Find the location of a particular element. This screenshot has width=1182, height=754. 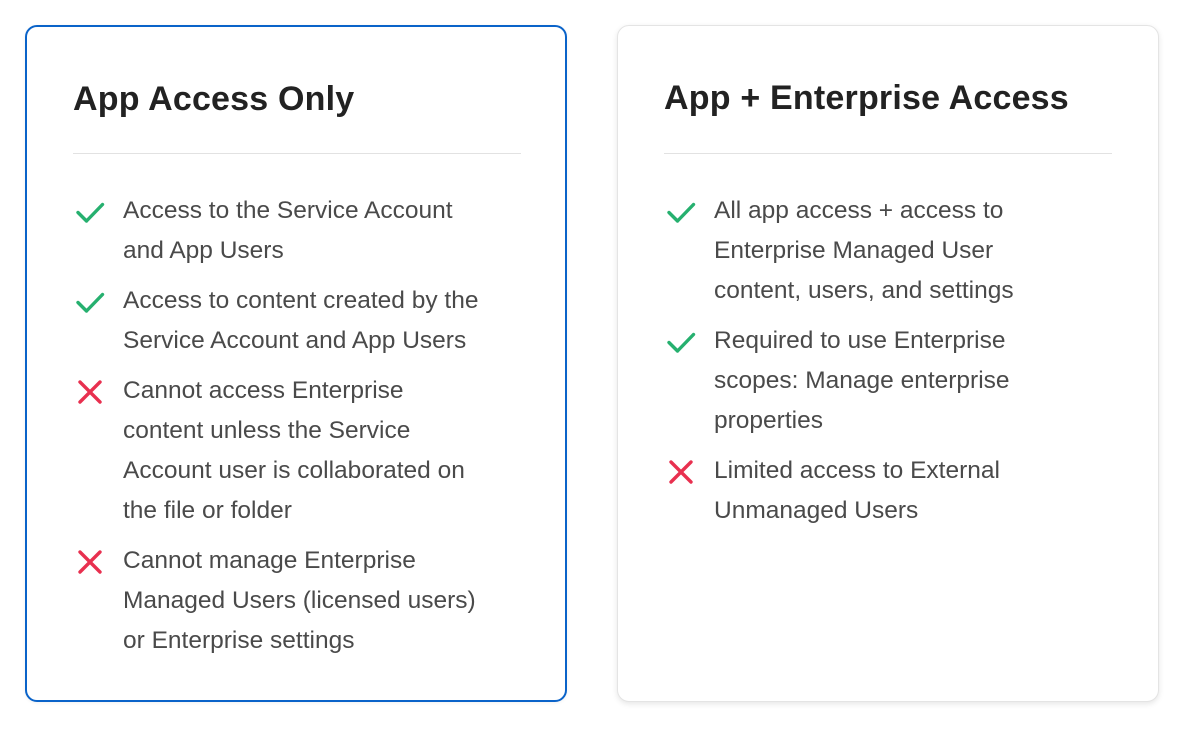

feature-text-line: Required to use Enterprise is located at coordinates (860, 340).